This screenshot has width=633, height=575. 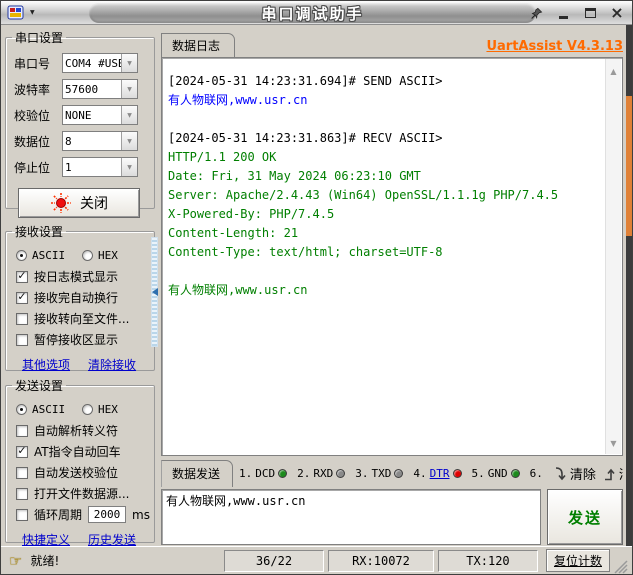 I want to click on reset-count-button: 复位计数, so click(x=577, y=560).